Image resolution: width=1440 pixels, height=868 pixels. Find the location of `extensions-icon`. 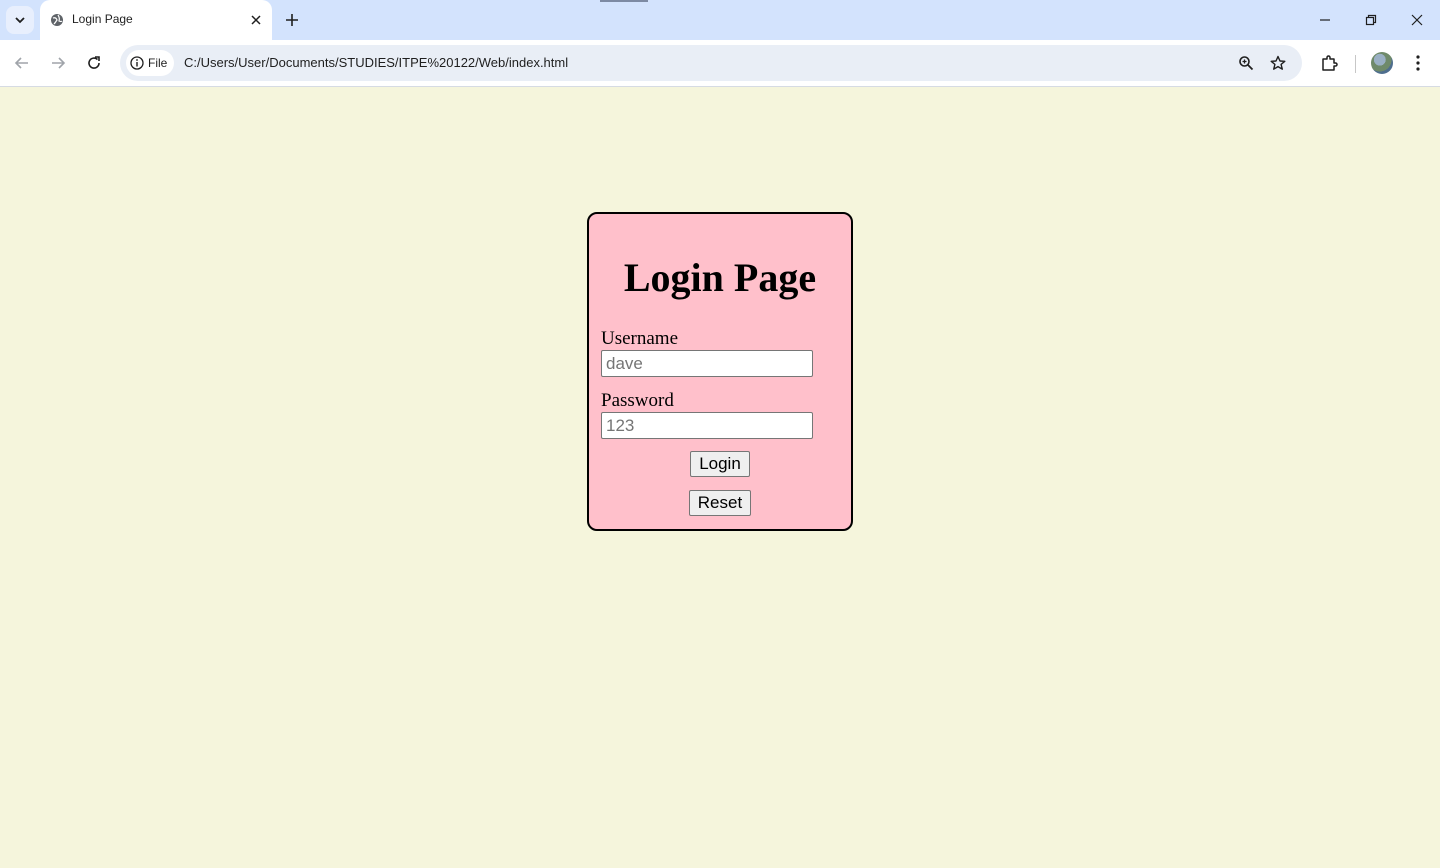

extensions-icon is located at coordinates (1330, 63).